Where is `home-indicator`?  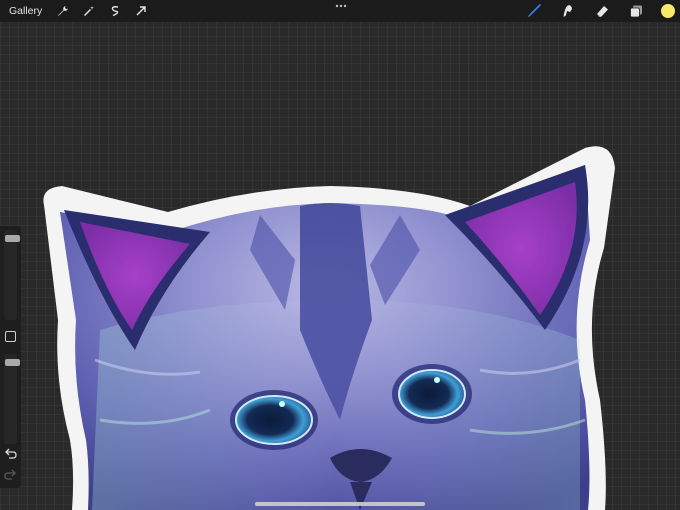
home-indicator is located at coordinates (340, 504).